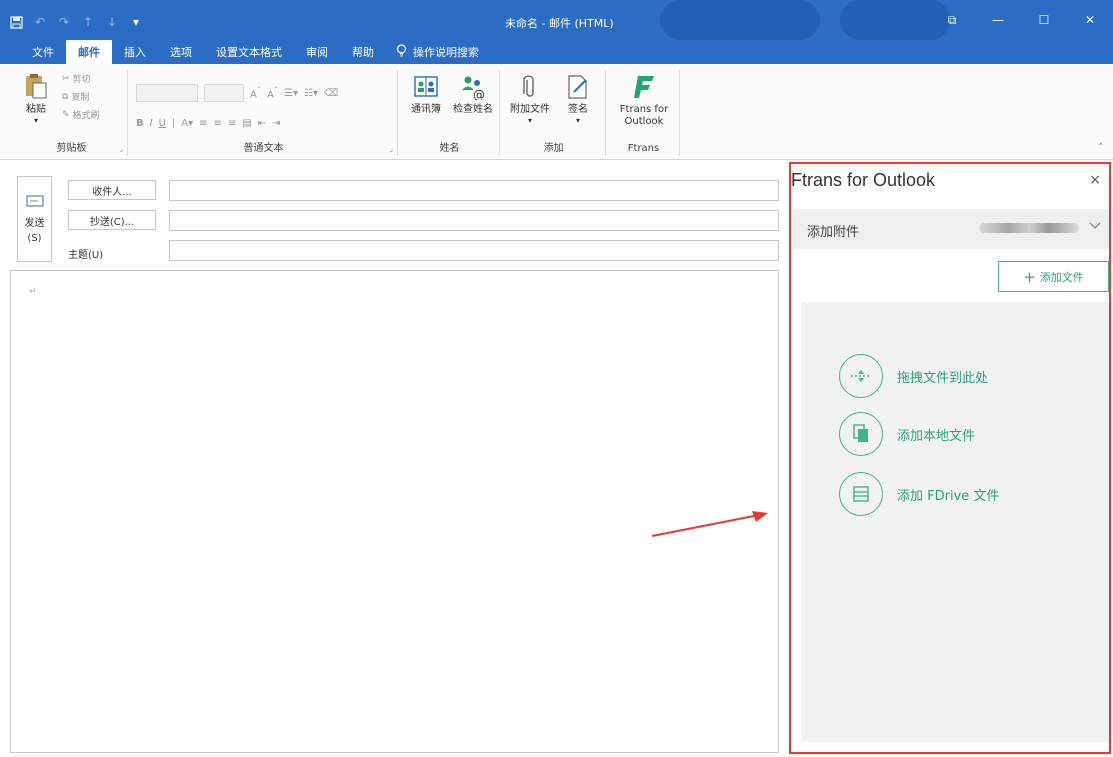 The image size is (1113, 757). I want to click on highlight-icon: |, so click(173, 123).